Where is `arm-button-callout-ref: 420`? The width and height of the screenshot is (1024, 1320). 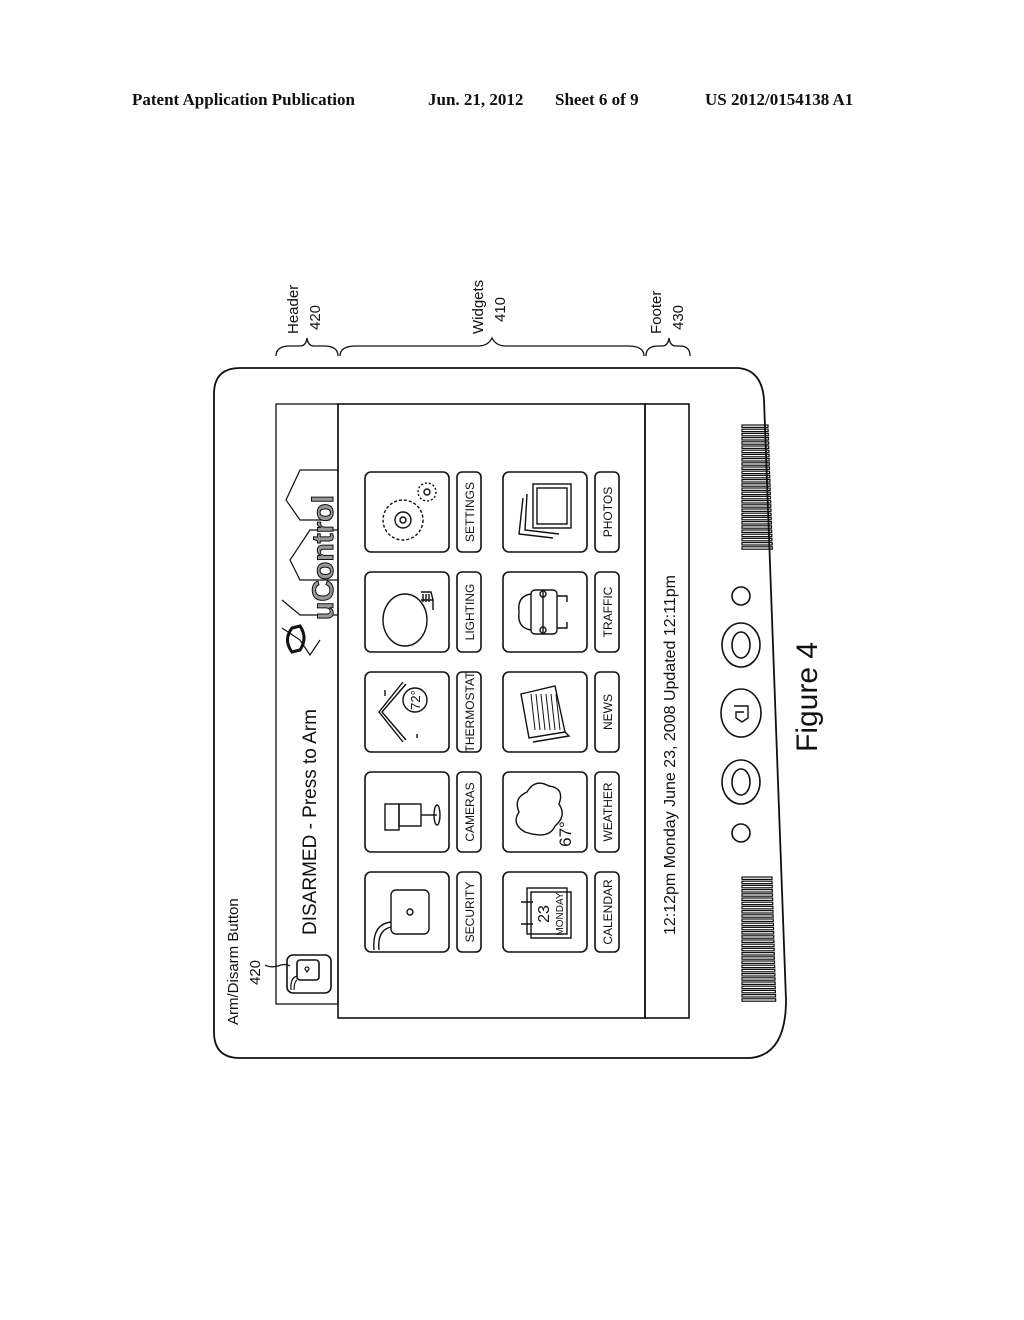 arm-button-callout-ref: 420 is located at coordinates (255, 972).